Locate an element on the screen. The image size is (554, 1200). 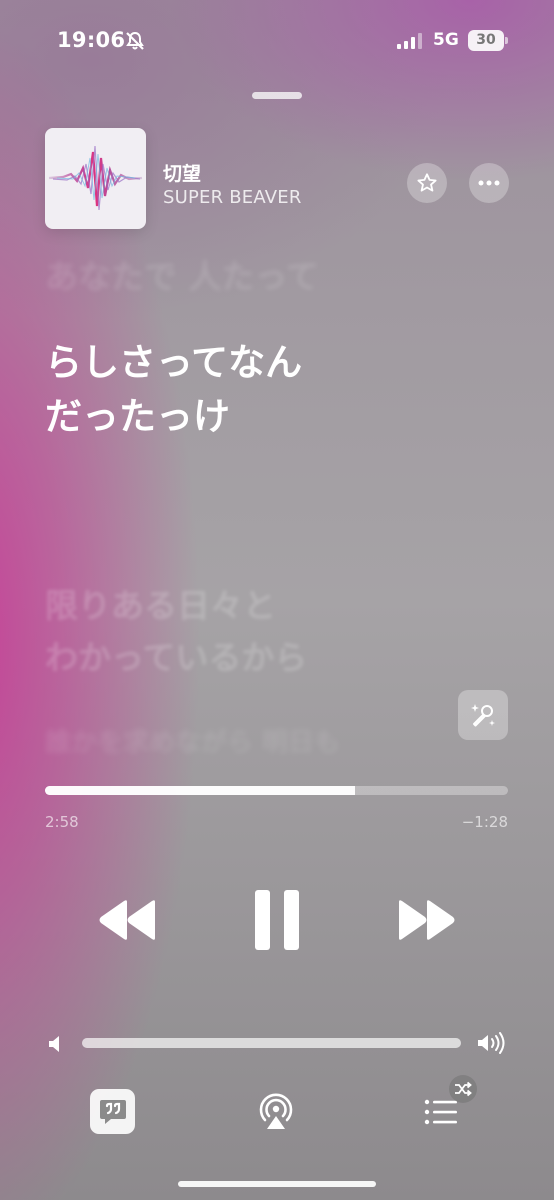
queue-icon is located at coordinates (440, 1112).